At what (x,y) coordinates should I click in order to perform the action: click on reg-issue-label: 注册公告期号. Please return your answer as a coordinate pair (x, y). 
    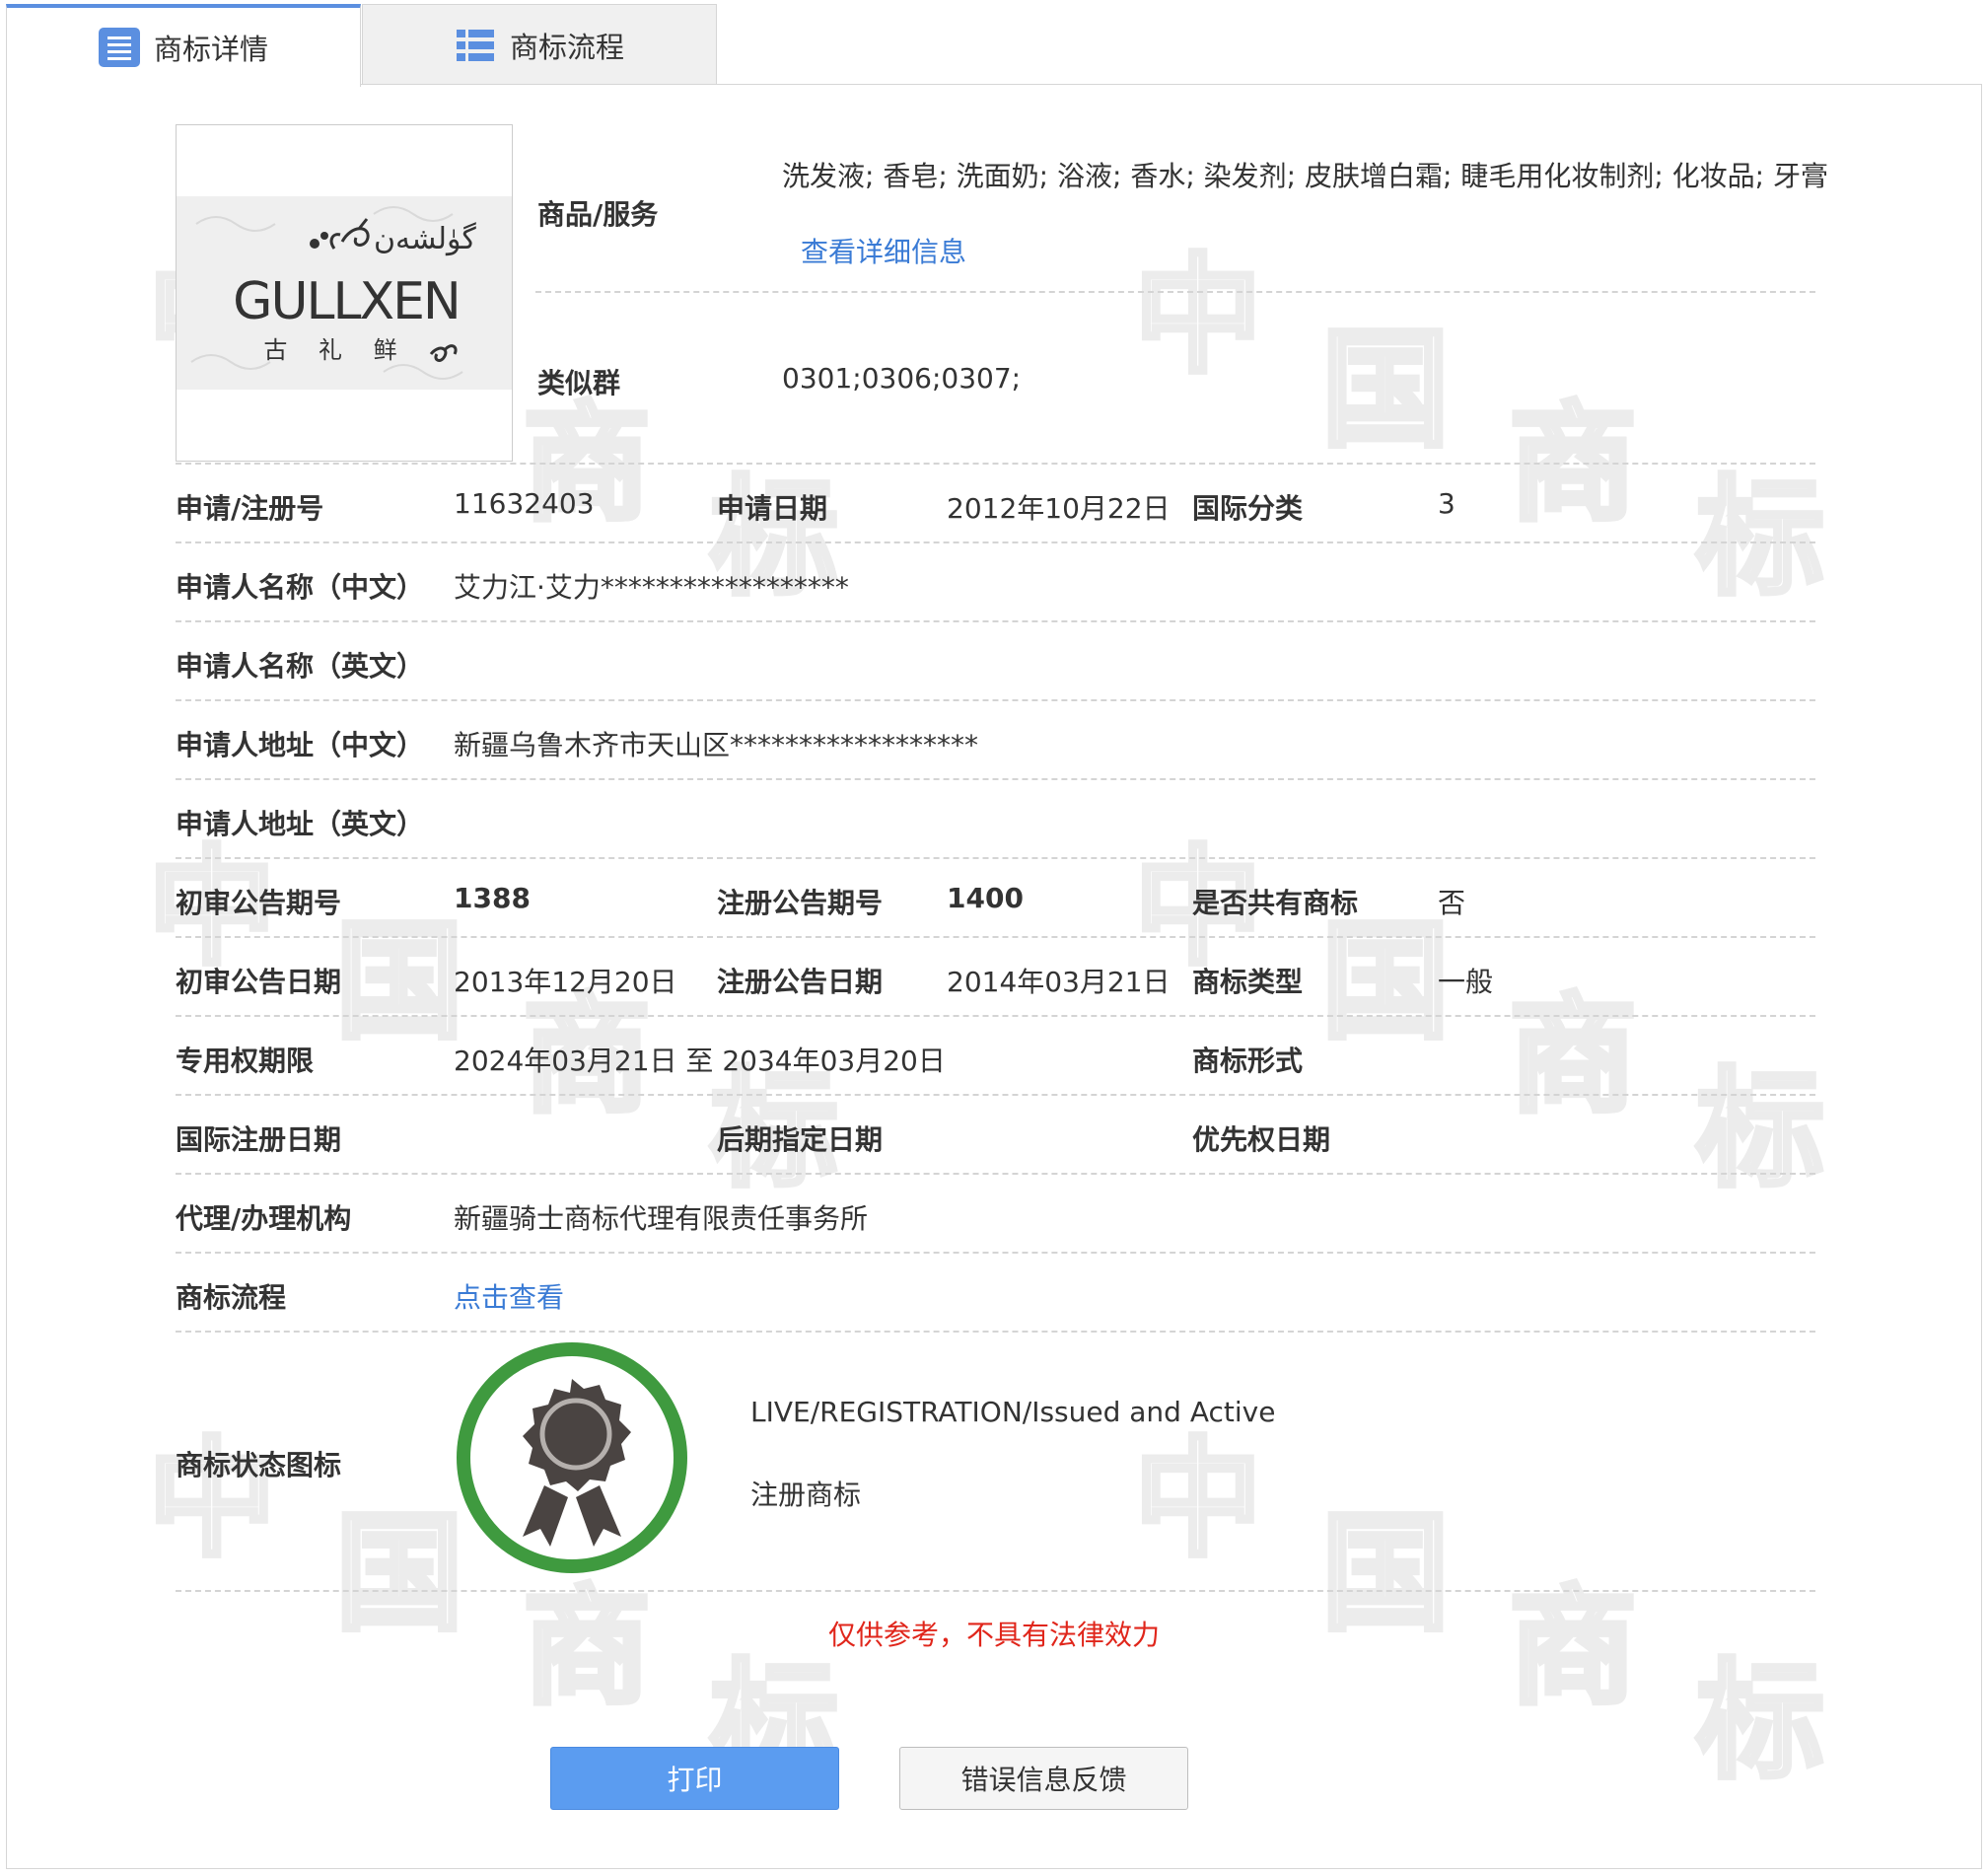
    Looking at the image, I should click on (800, 903).